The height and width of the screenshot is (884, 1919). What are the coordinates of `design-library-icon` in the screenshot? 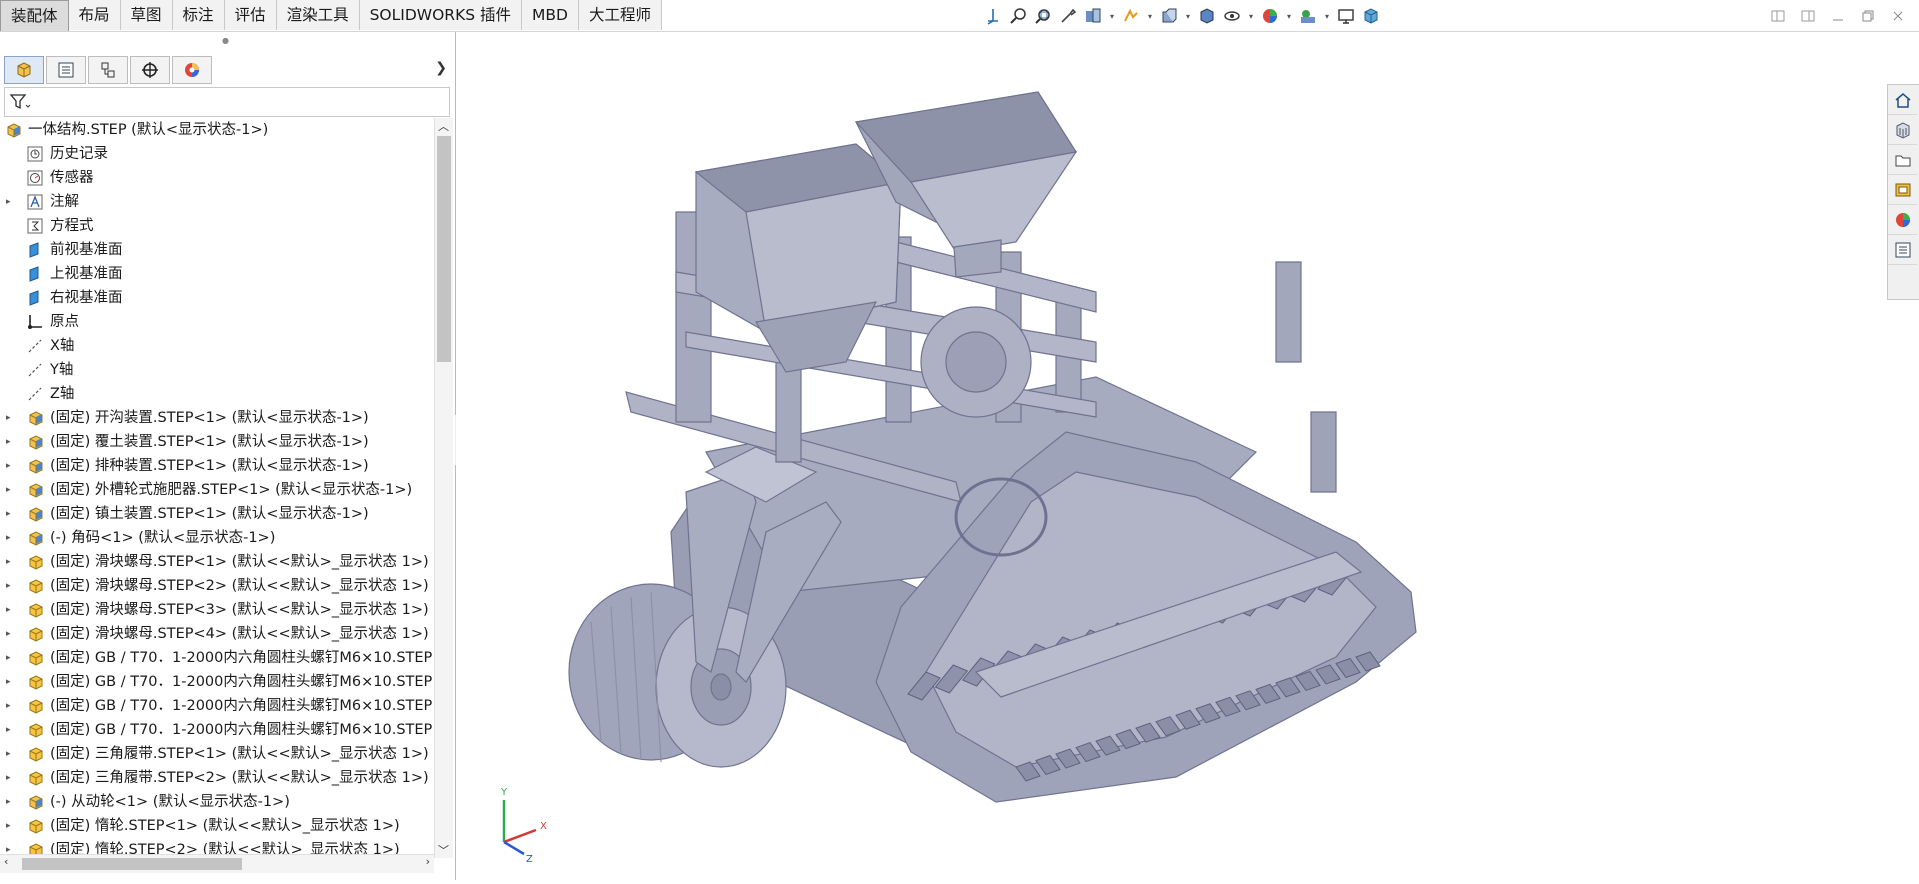 It's located at (1902, 130).